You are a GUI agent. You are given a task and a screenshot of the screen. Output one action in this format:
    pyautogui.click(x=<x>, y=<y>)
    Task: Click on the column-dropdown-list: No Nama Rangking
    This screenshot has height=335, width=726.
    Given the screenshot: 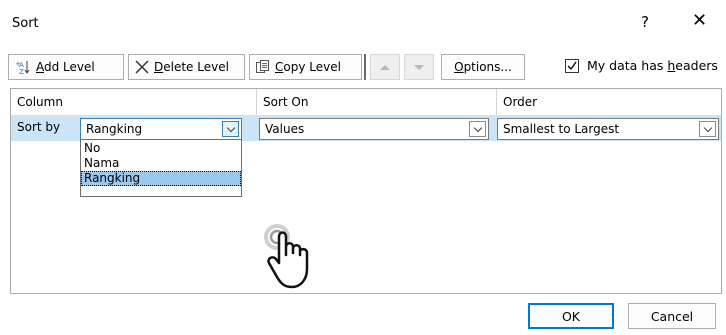 What is the action you would take?
    pyautogui.click(x=161, y=168)
    